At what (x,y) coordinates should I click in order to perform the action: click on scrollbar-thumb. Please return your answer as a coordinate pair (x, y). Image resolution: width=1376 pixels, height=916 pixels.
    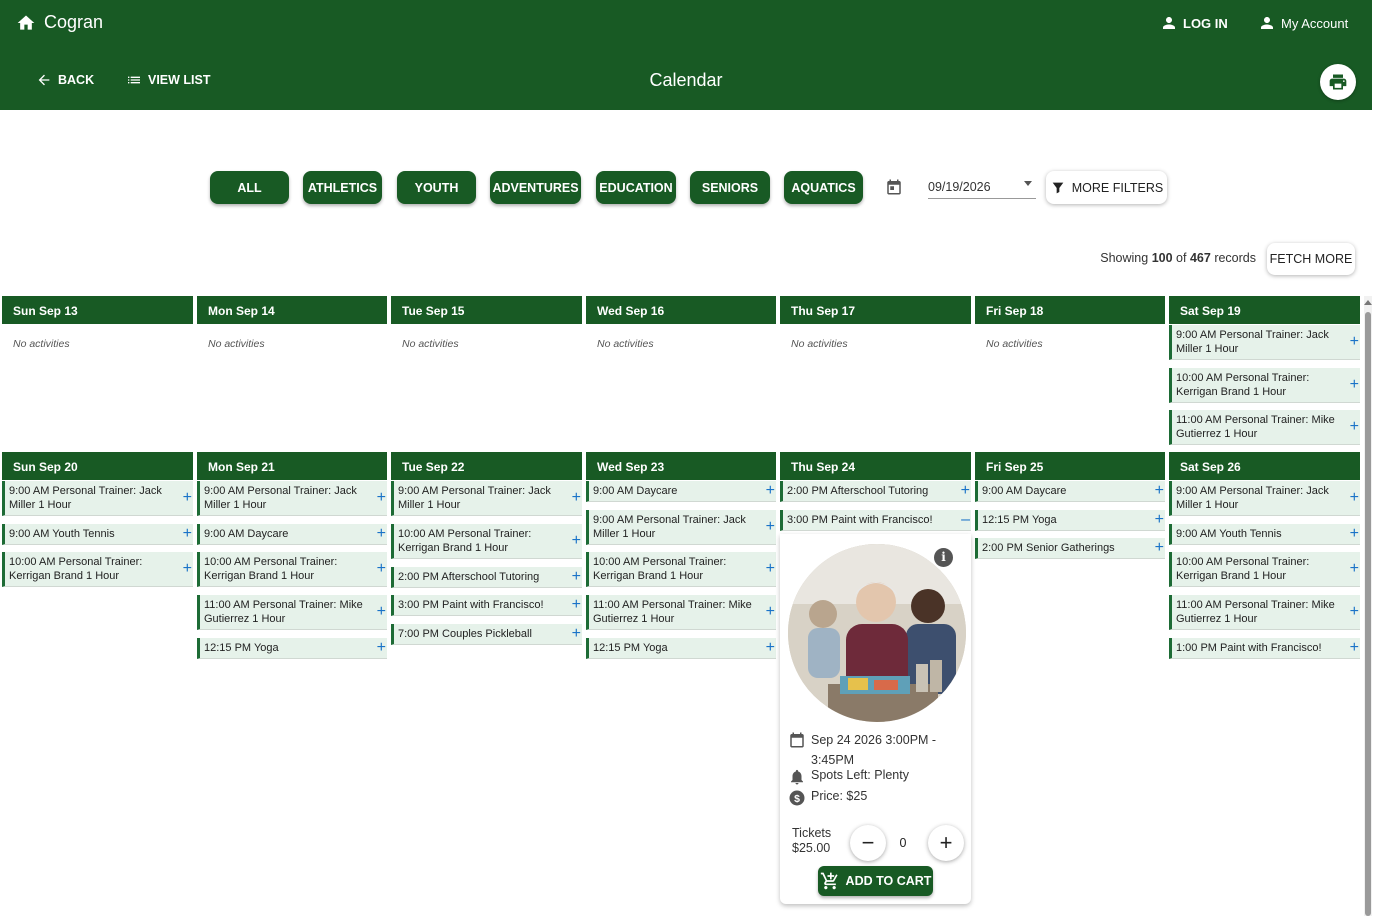
    Looking at the image, I should click on (1368, 614).